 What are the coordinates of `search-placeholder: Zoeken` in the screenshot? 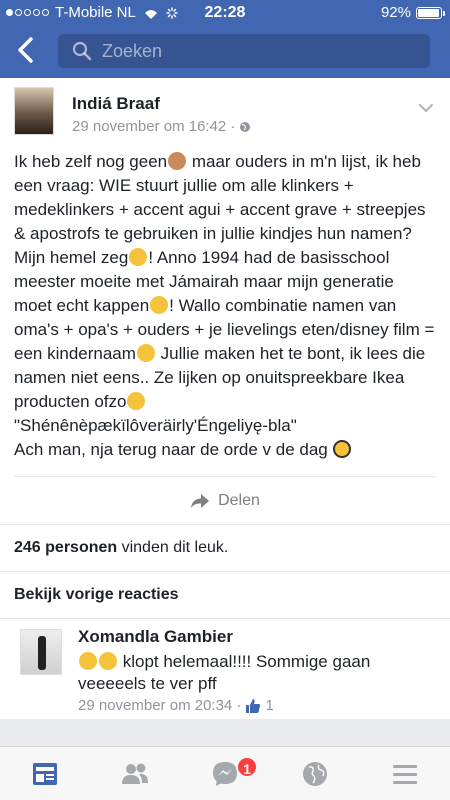 It's located at (132, 50).